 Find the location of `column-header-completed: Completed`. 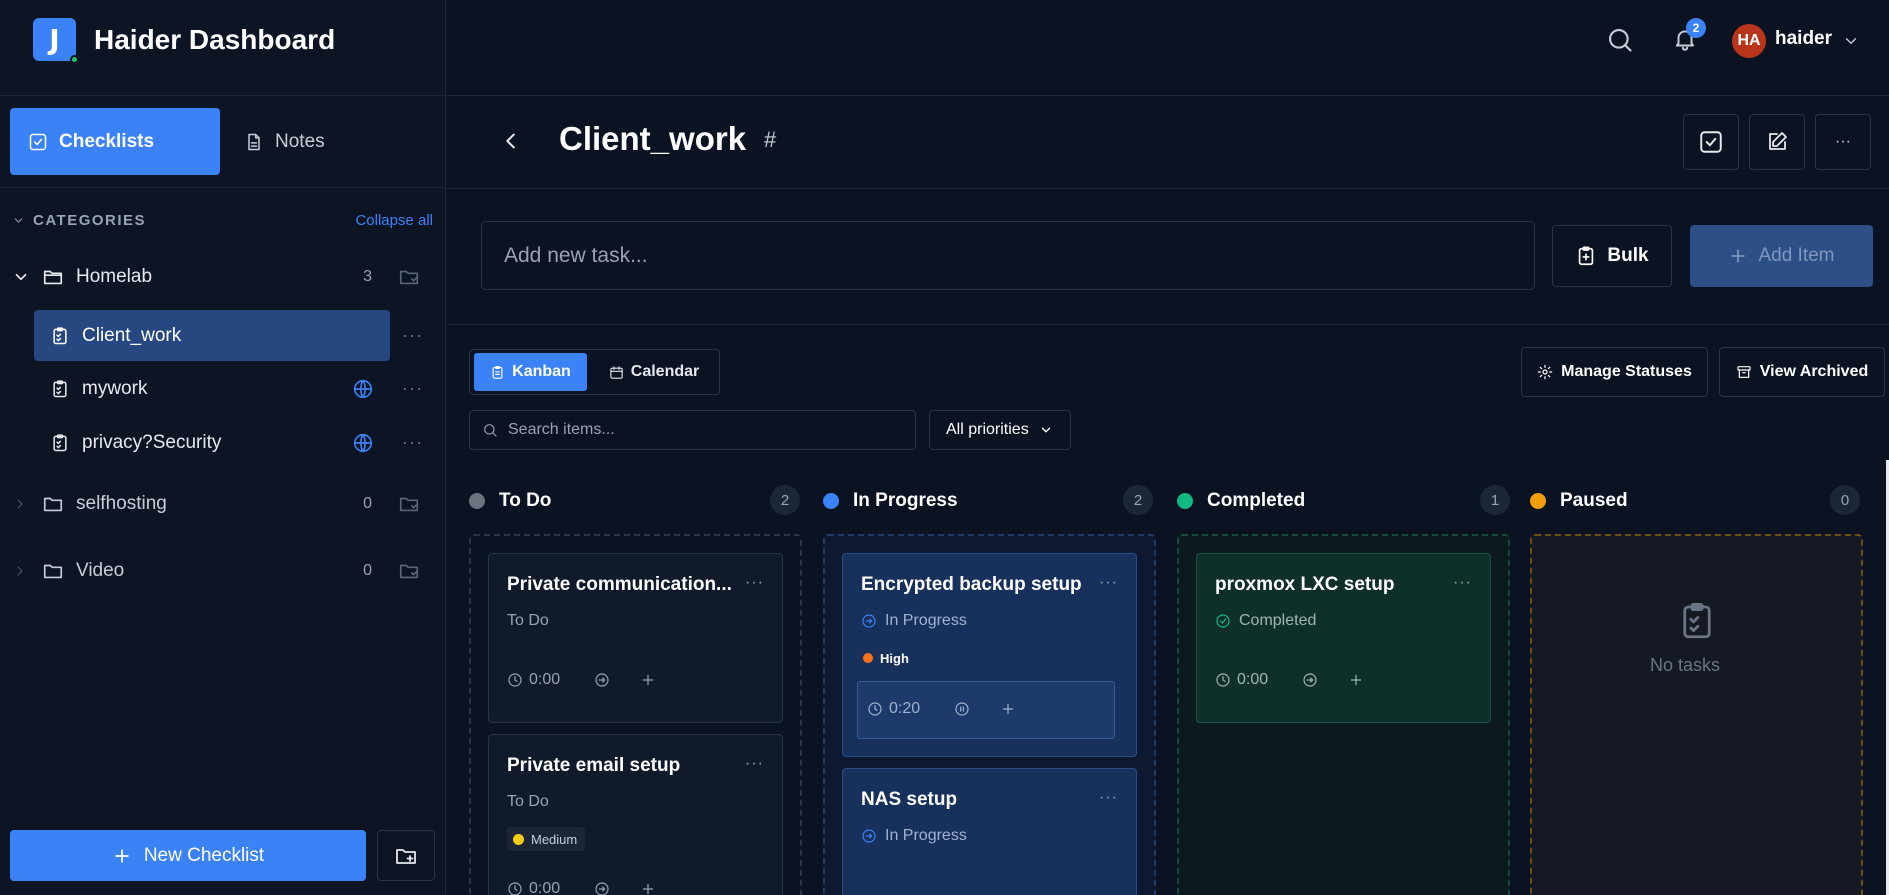

column-header-completed: Completed is located at coordinates (1241, 501).